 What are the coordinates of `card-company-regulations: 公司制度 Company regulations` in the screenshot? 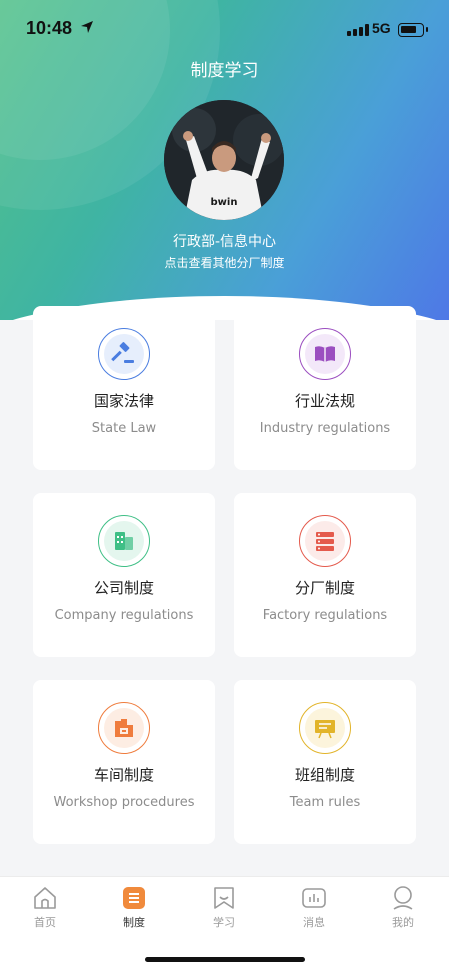 It's located at (124, 575).